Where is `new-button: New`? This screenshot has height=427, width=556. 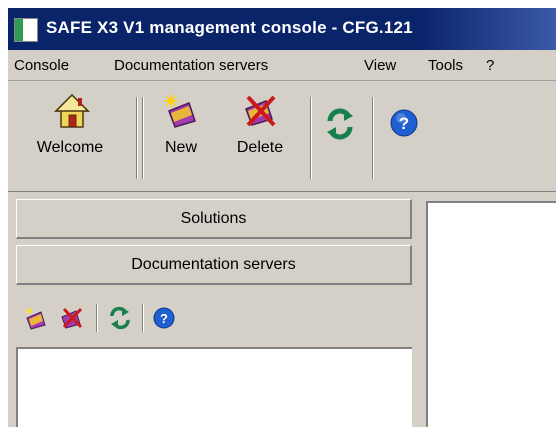 new-button: New is located at coordinates (181, 129).